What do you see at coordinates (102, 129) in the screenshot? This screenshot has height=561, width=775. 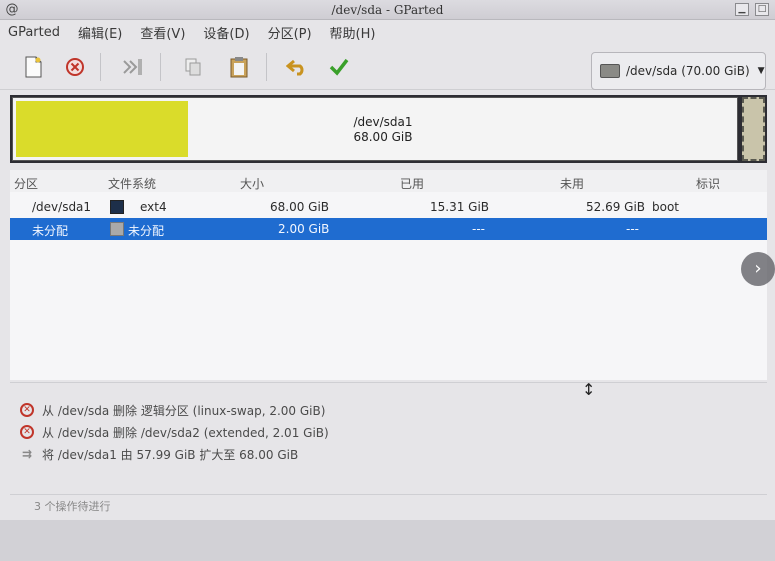 I see `used-space-bar` at bounding box center [102, 129].